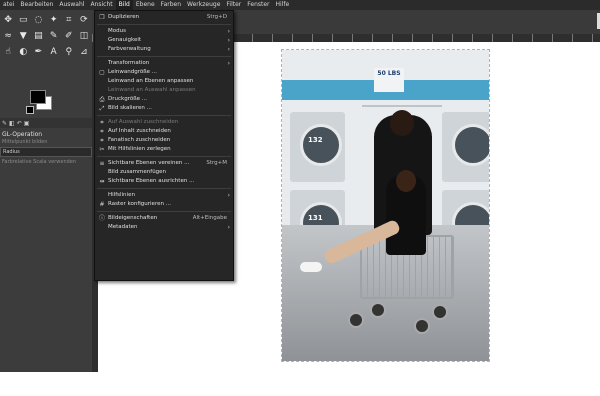 This screenshot has height=396, width=600. Describe the element at coordinates (23, 20) in the screenshot. I see `rect-select-icon: ▭` at that location.